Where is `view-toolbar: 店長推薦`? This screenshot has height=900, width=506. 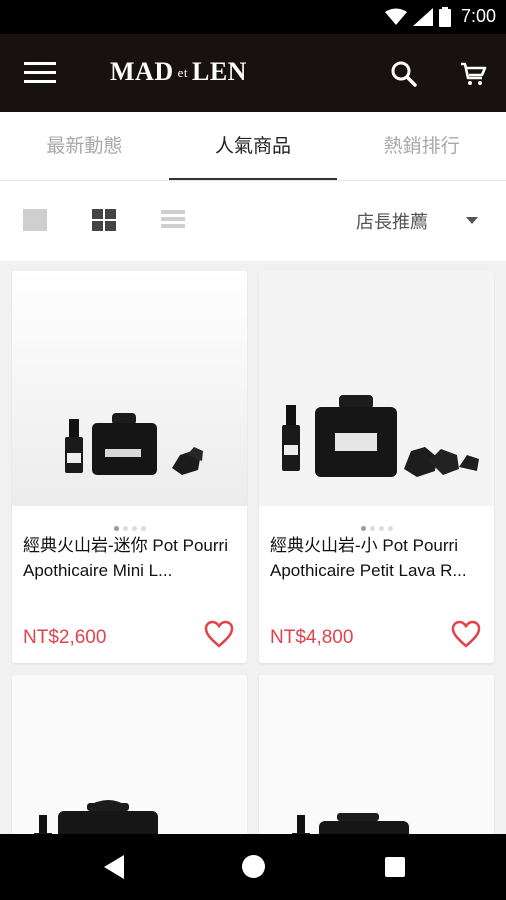 view-toolbar: 店長推薦 is located at coordinates (253, 220).